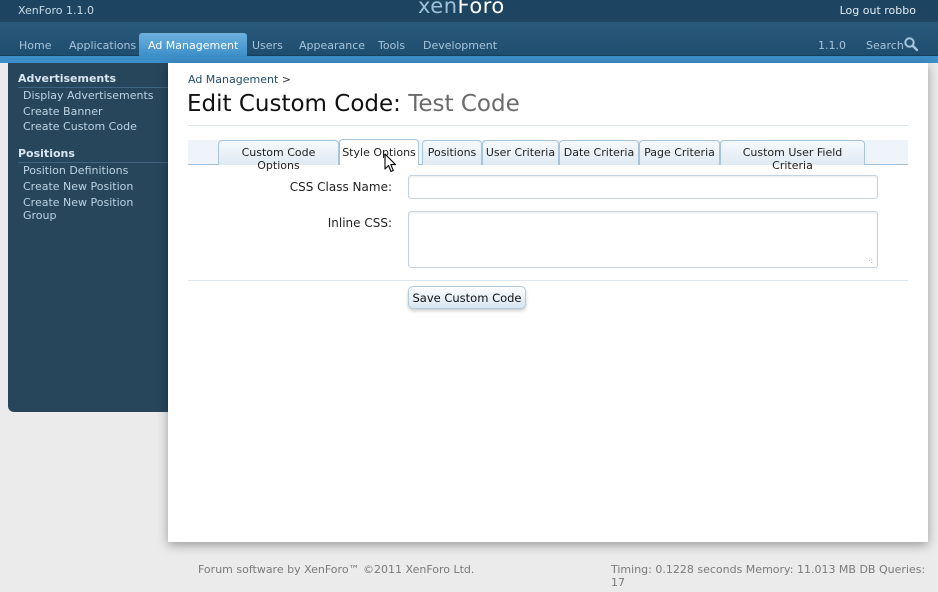 The height and width of the screenshot is (592, 938). Describe the element at coordinates (390, 163) in the screenshot. I see `mouse-cursor-icon` at that location.